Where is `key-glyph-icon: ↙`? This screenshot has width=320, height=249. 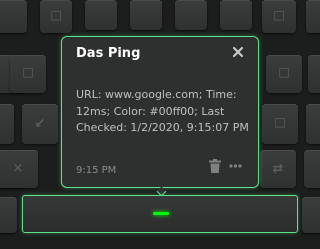 key-glyph-icon: ↙ is located at coordinates (40, 124).